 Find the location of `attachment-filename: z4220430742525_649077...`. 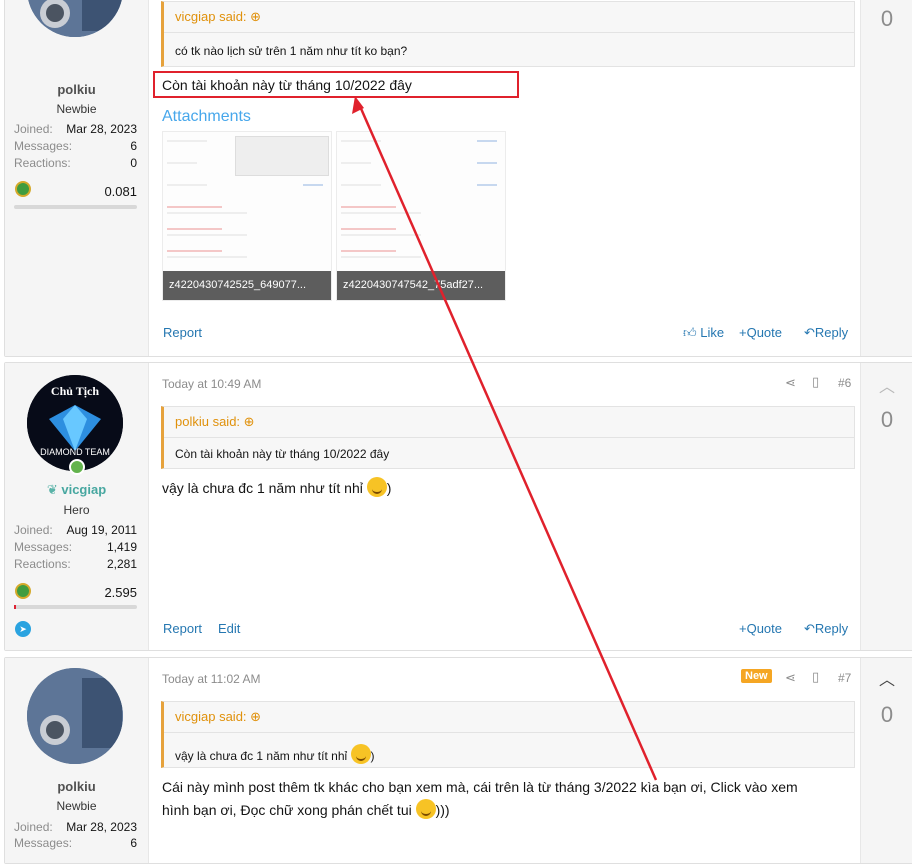

attachment-filename: z4220430742525_649077... is located at coordinates (247, 285).